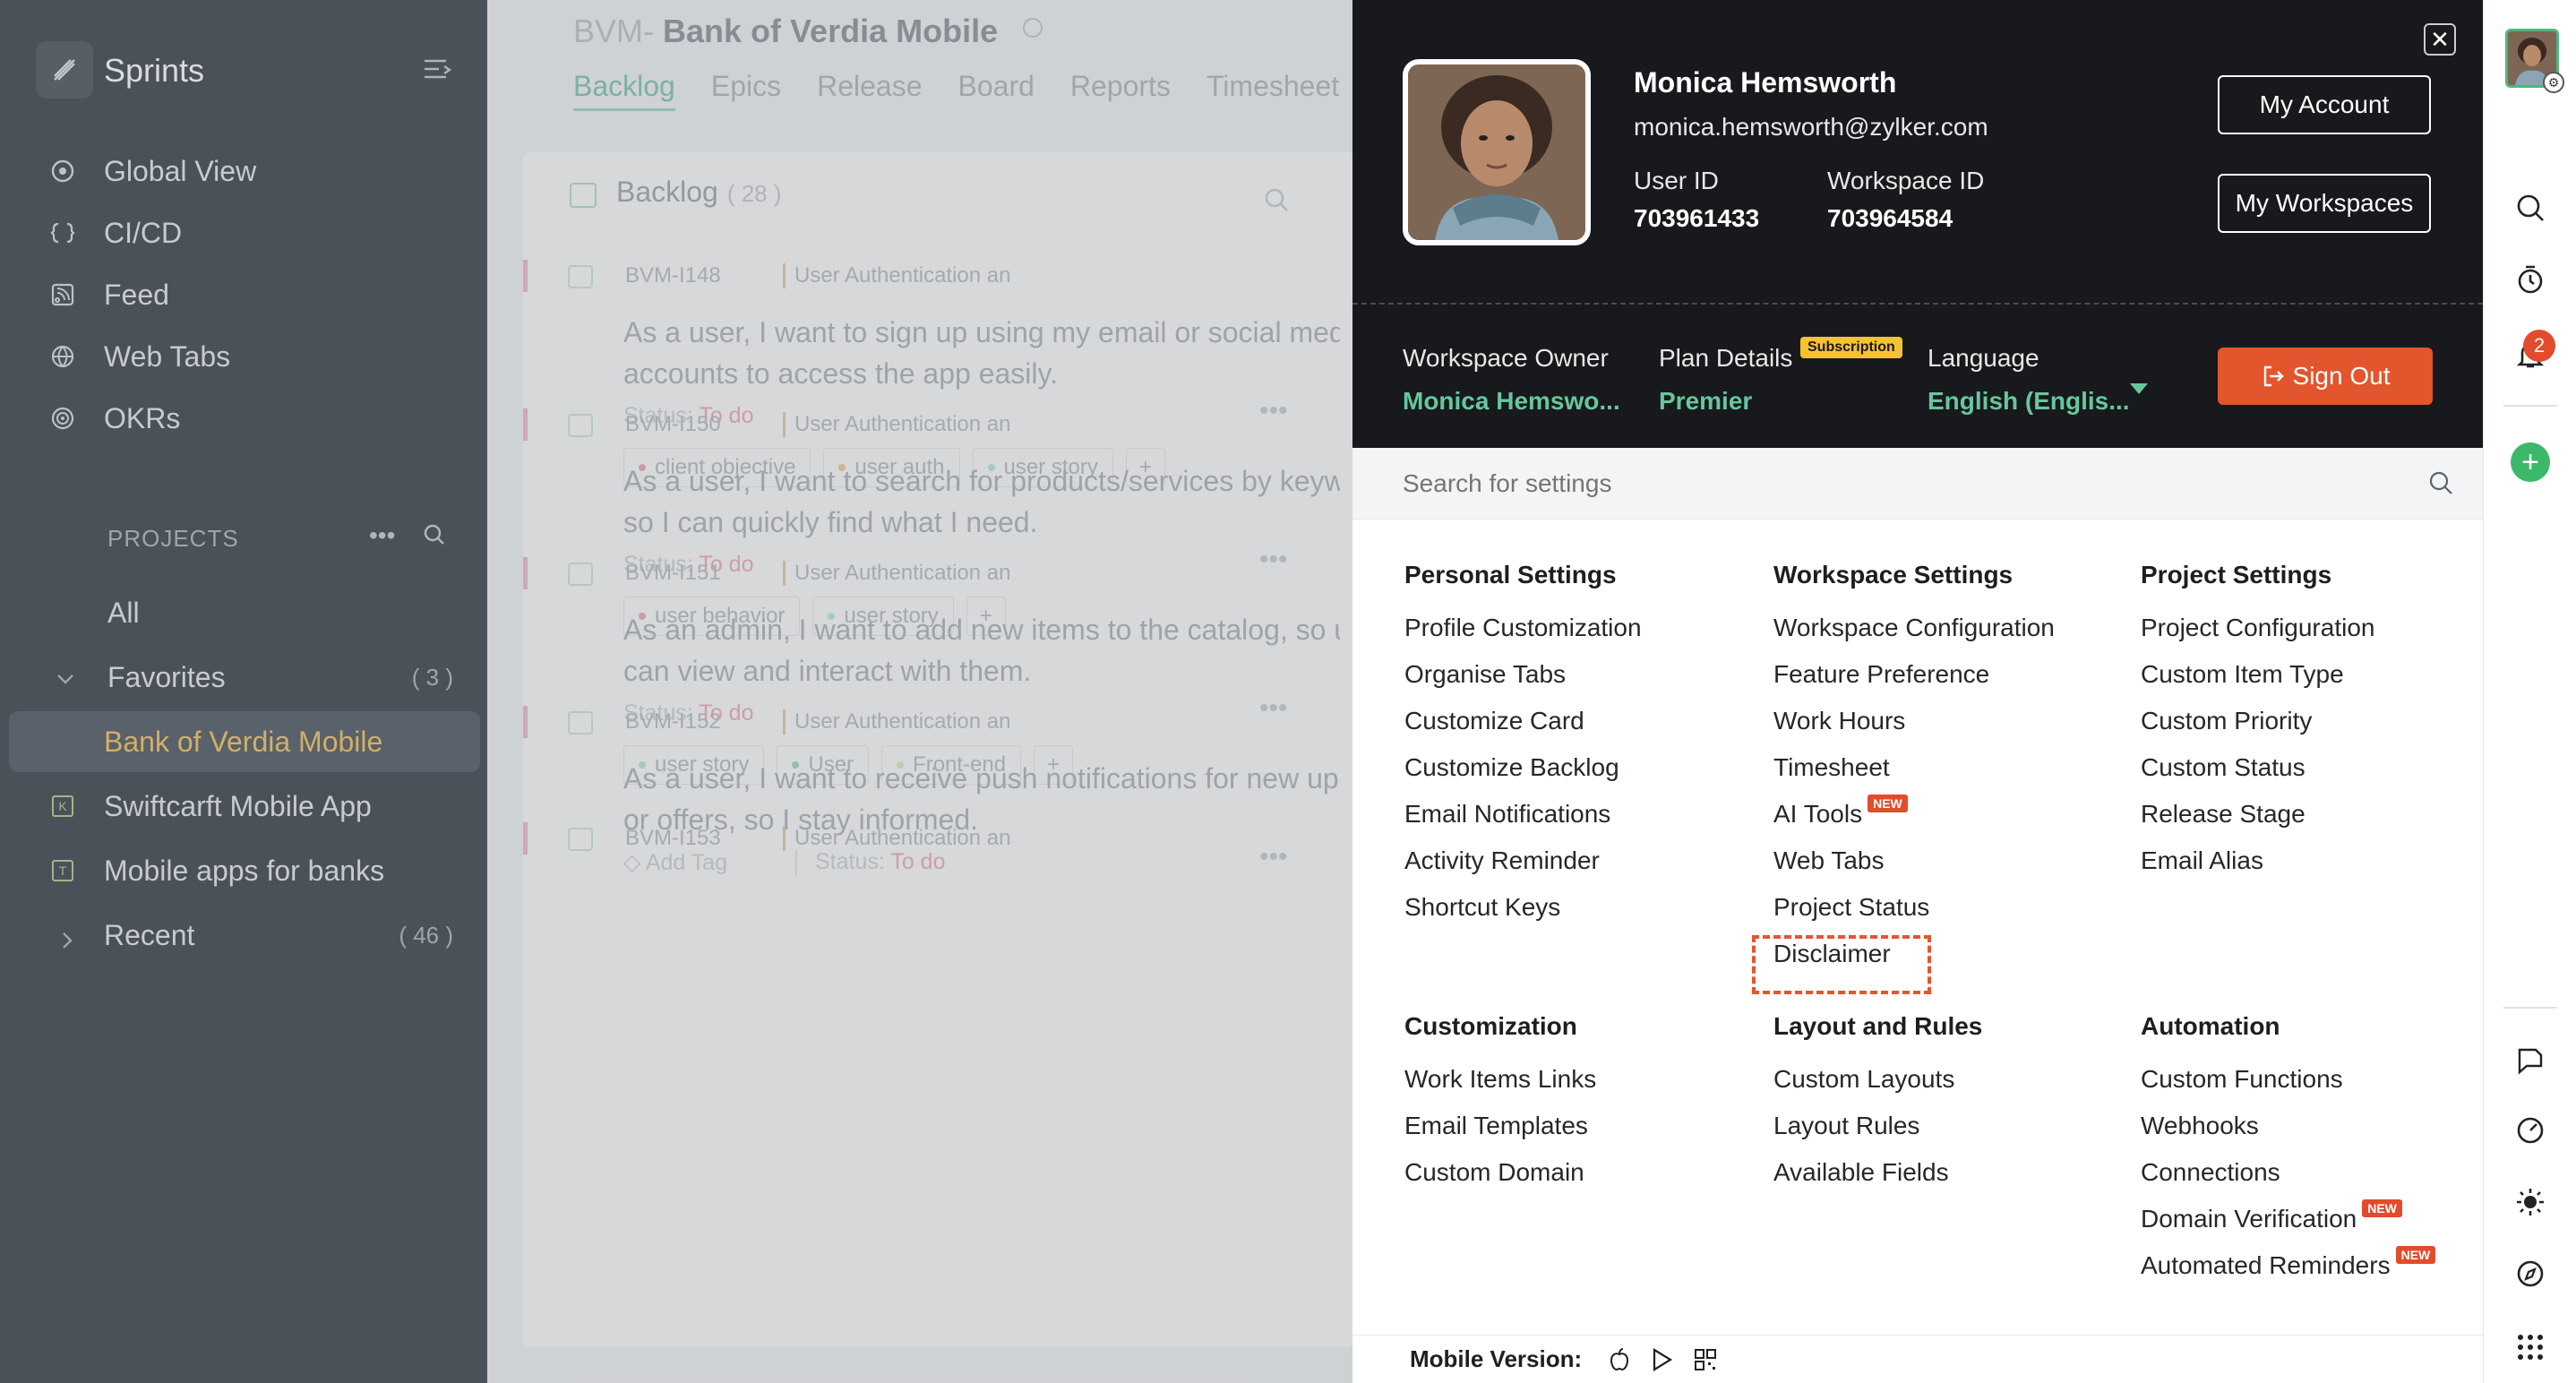  Describe the element at coordinates (180, 170) in the screenshot. I see `nav-label: Global View` at that location.